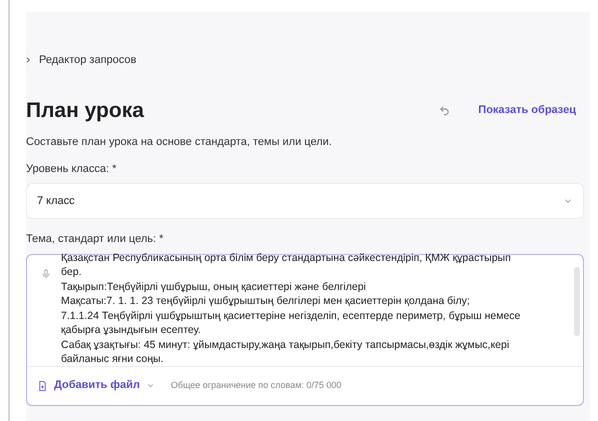 The image size is (598, 421). What do you see at coordinates (85, 111) in the screenshot?
I see `page-title: План урока` at bounding box center [85, 111].